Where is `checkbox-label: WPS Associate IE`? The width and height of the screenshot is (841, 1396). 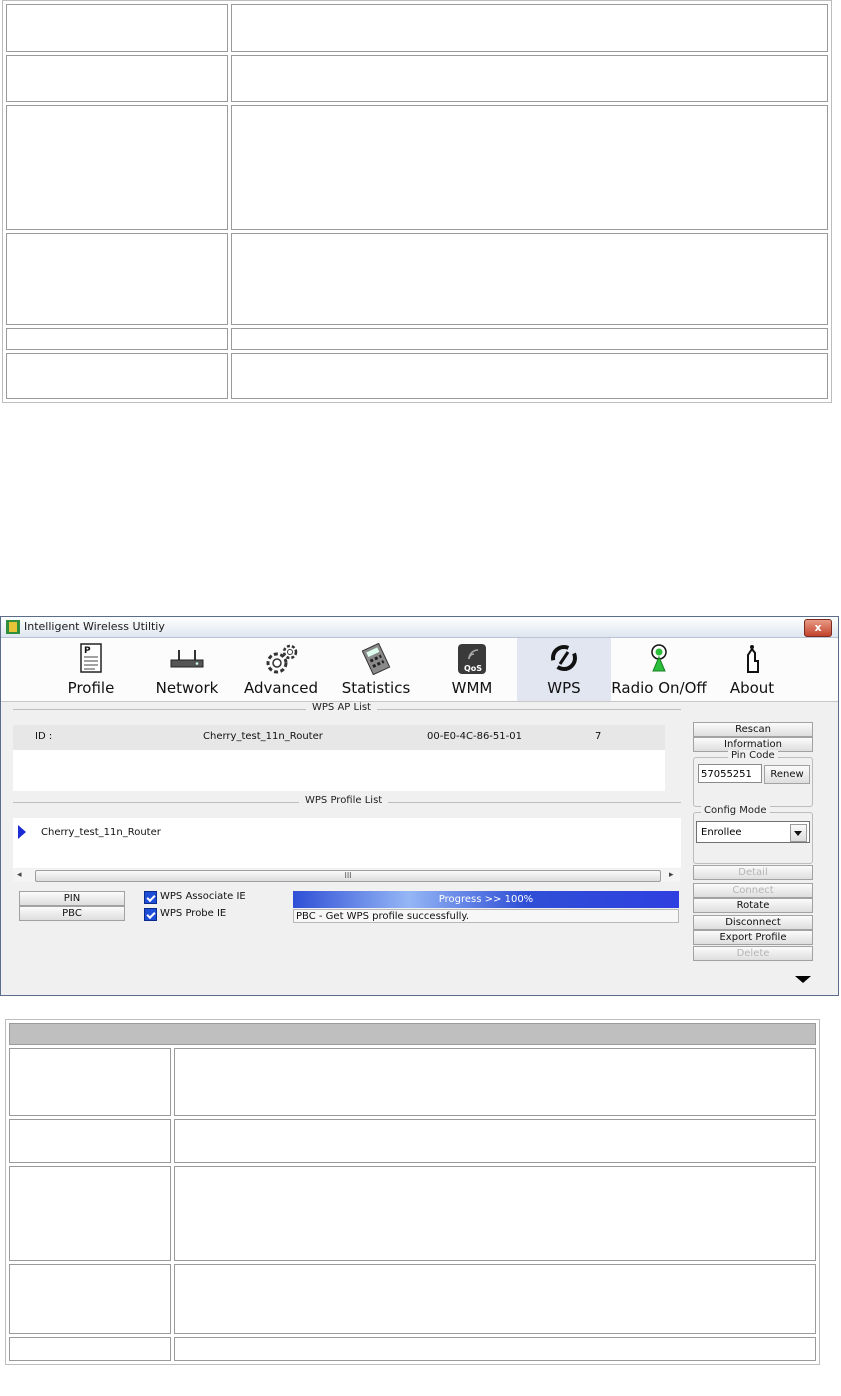
checkbox-label: WPS Associate IE is located at coordinates (203, 896).